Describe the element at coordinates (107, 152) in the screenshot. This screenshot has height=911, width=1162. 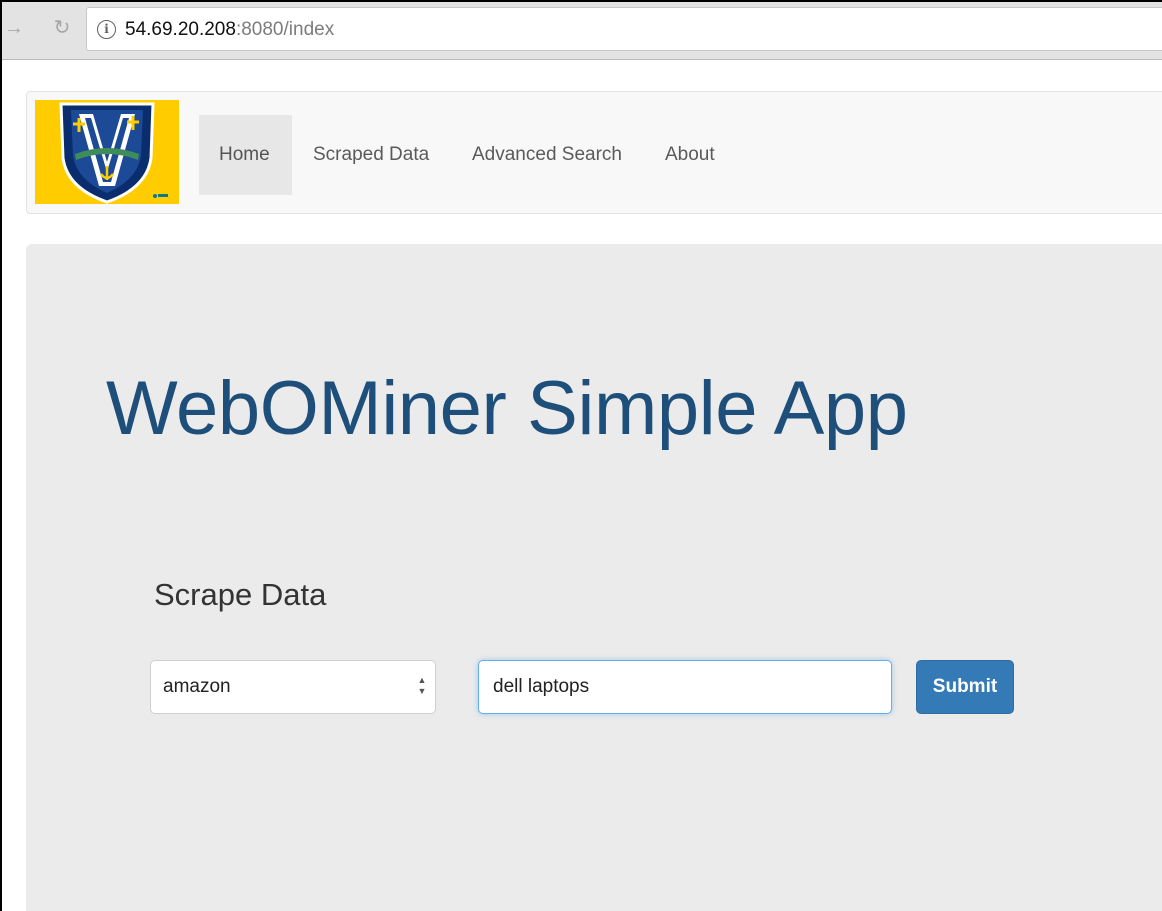
I see `university-shield-logo` at that location.